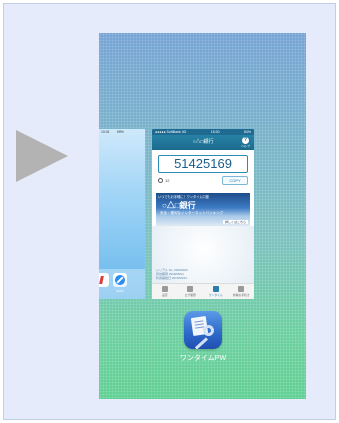 The width and height of the screenshot is (339, 423). I want to click on safari-icon, so click(120, 280).